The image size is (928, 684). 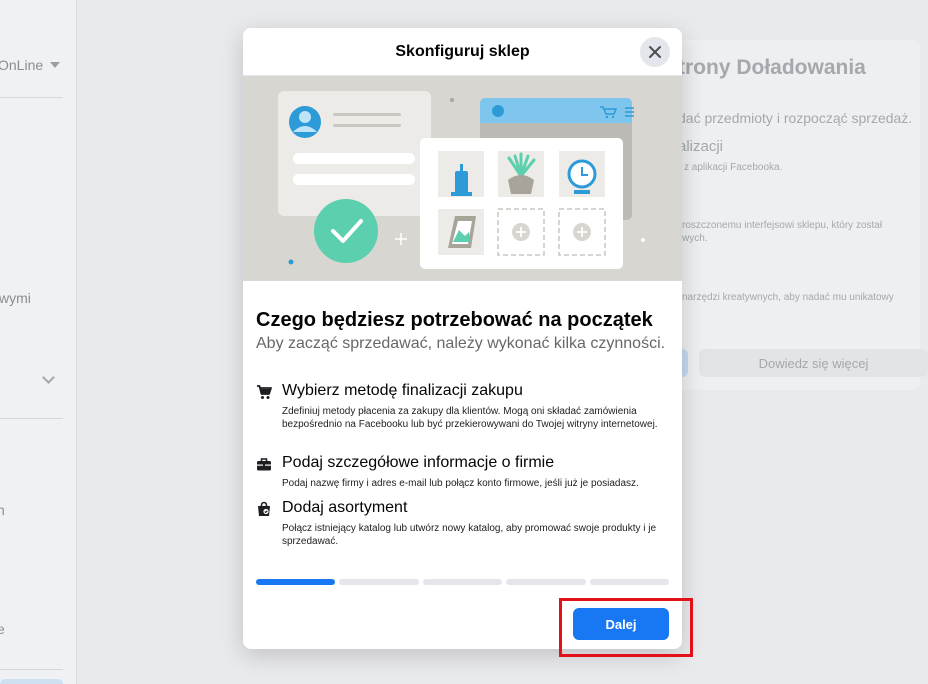 I want to click on card-text: dać przedmioty i rozpocząć sprzedaż., so click(x=795, y=118).